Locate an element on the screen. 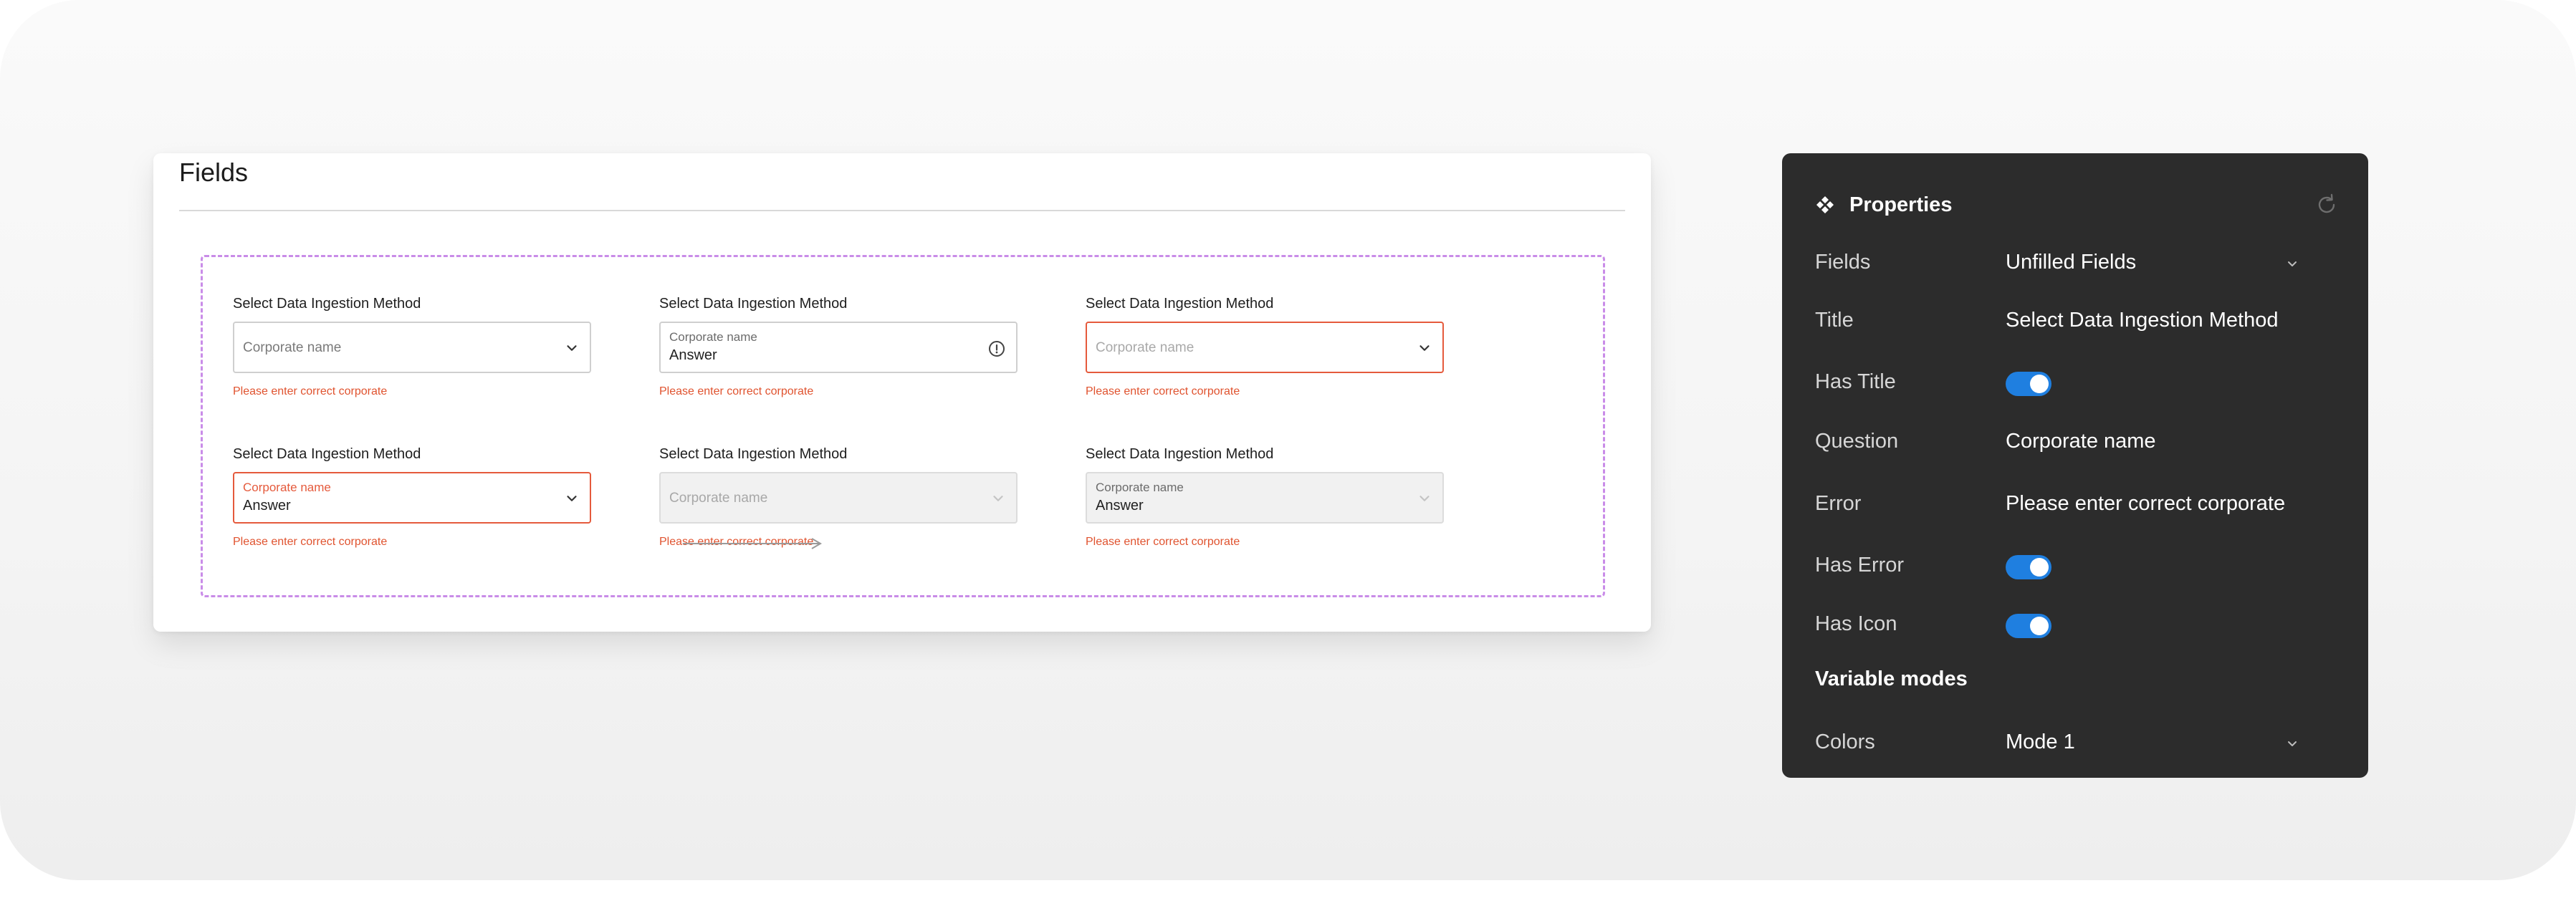 This screenshot has width=2576, height=916. prop-key: Has Error is located at coordinates (1860, 565).